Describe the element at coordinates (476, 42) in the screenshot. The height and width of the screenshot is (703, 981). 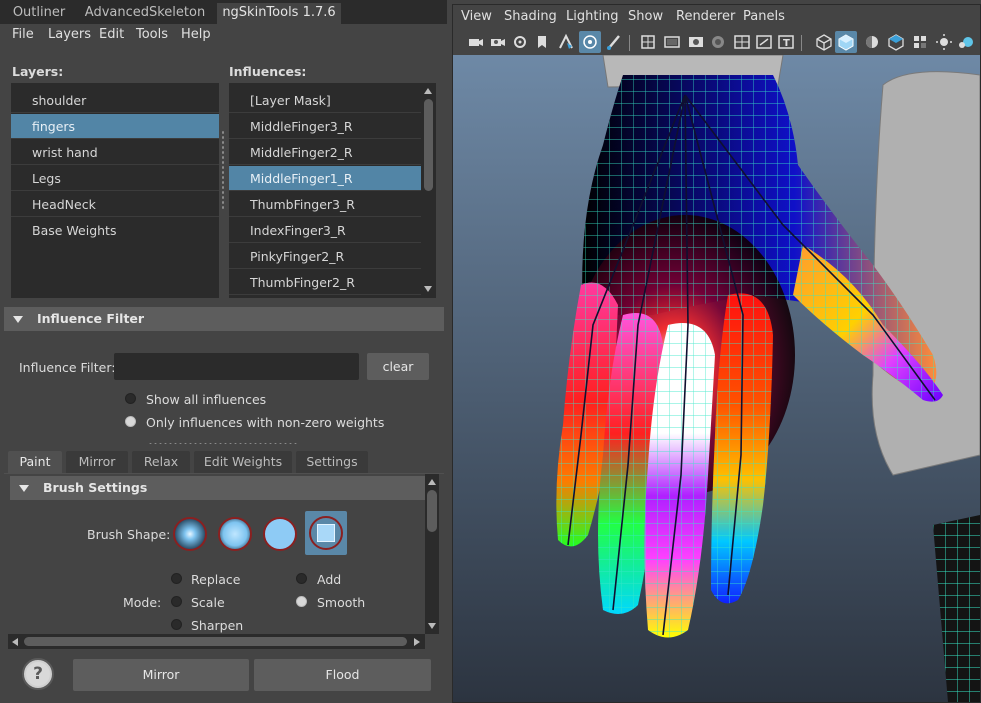
I see `select-camera-icon` at that location.